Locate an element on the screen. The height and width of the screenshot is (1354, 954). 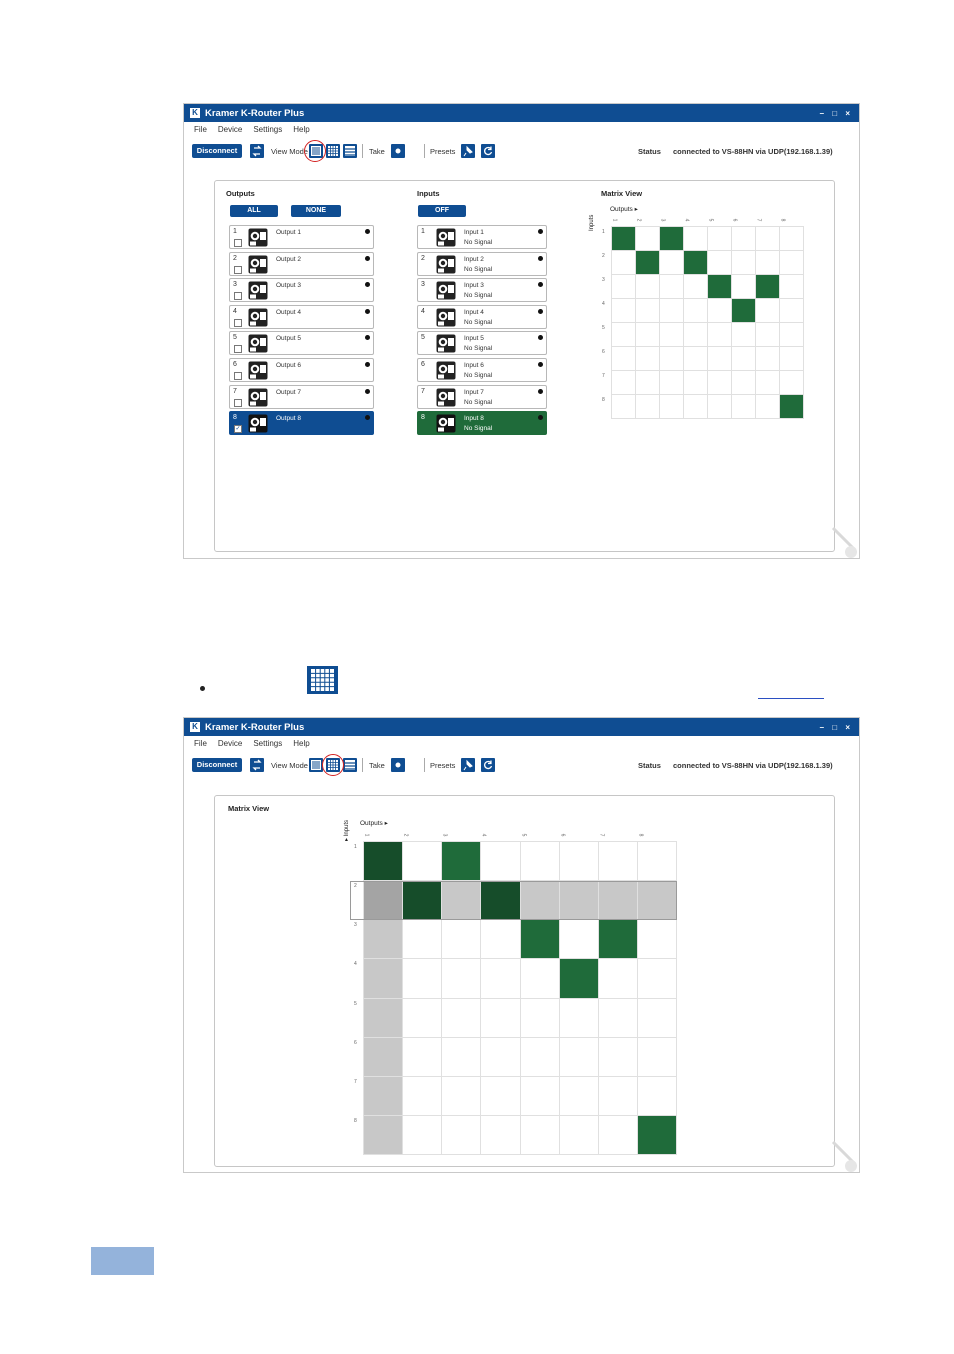
input-card: 4 Input 4 No Signal is located at coordinates (482, 316).